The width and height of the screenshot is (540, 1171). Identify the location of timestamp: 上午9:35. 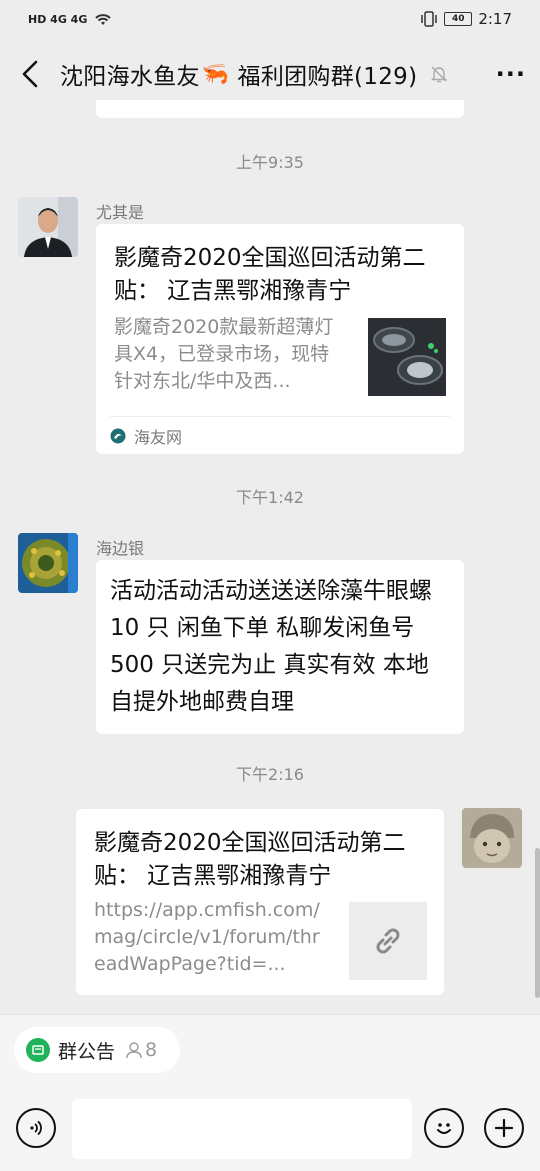
(270, 162).